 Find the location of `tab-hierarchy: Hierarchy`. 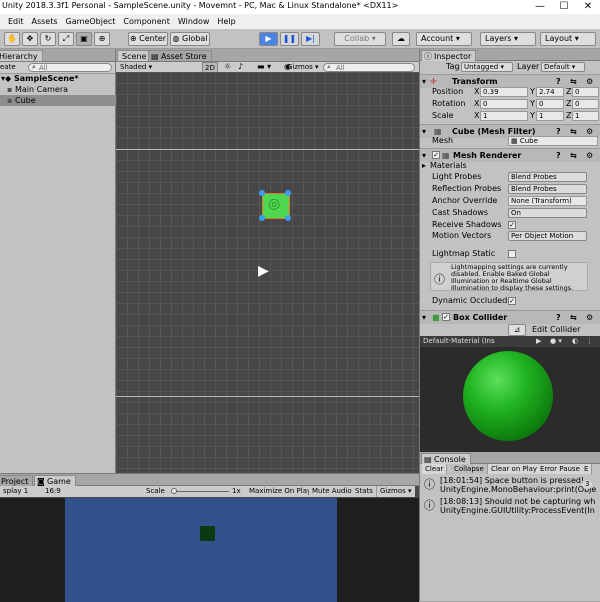

tab-hierarchy: Hierarchy is located at coordinates (21, 55).